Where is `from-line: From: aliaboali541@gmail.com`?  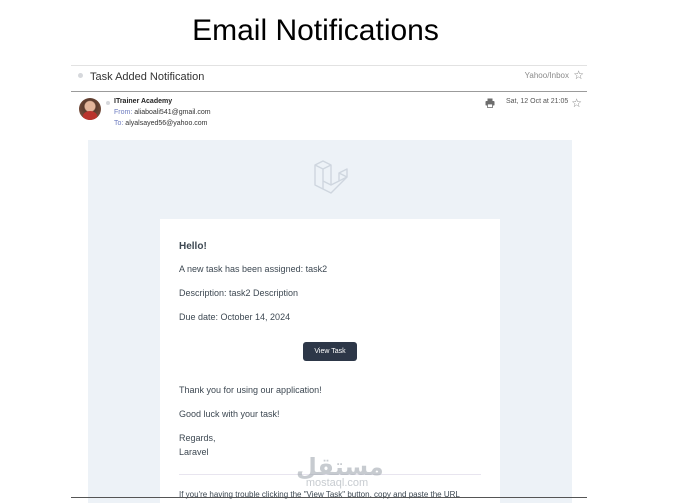 from-line: From: aliaboali541@gmail.com is located at coordinates (162, 112).